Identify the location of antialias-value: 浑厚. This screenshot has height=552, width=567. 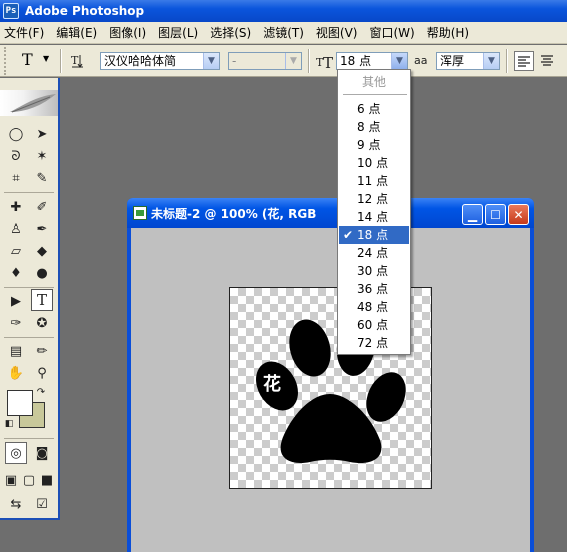
(452, 61).